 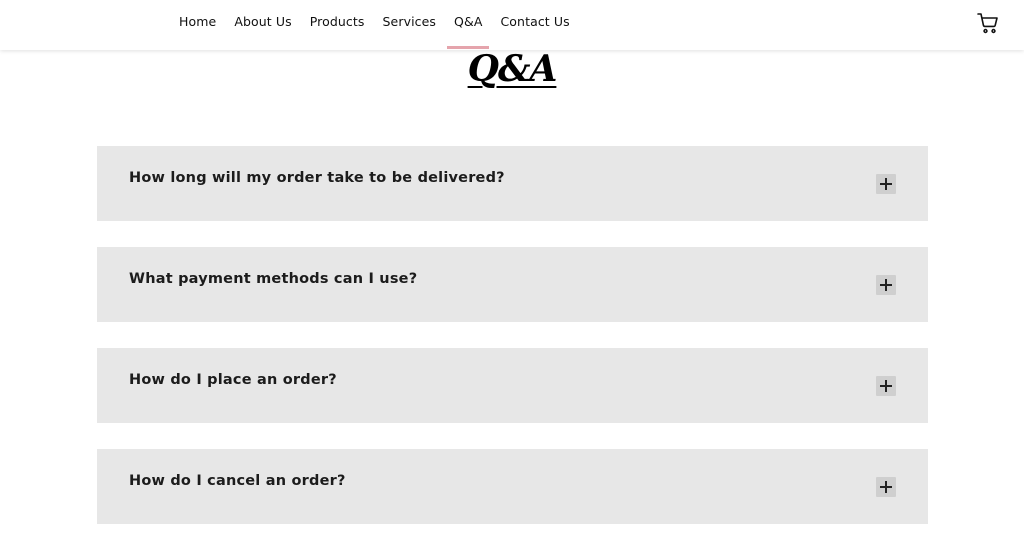 What do you see at coordinates (237, 481) in the screenshot?
I see `faq-question: How do I cancel an order?` at bounding box center [237, 481].